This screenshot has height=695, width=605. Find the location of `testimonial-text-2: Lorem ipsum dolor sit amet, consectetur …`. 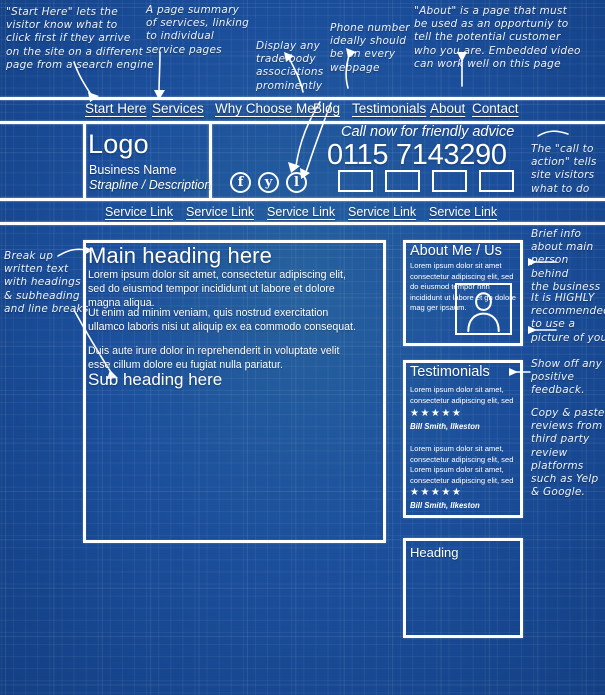

testimonial-text-2: Lorem ipsum dolor sit amet, consectetur … is located at coordinates (462, 464).